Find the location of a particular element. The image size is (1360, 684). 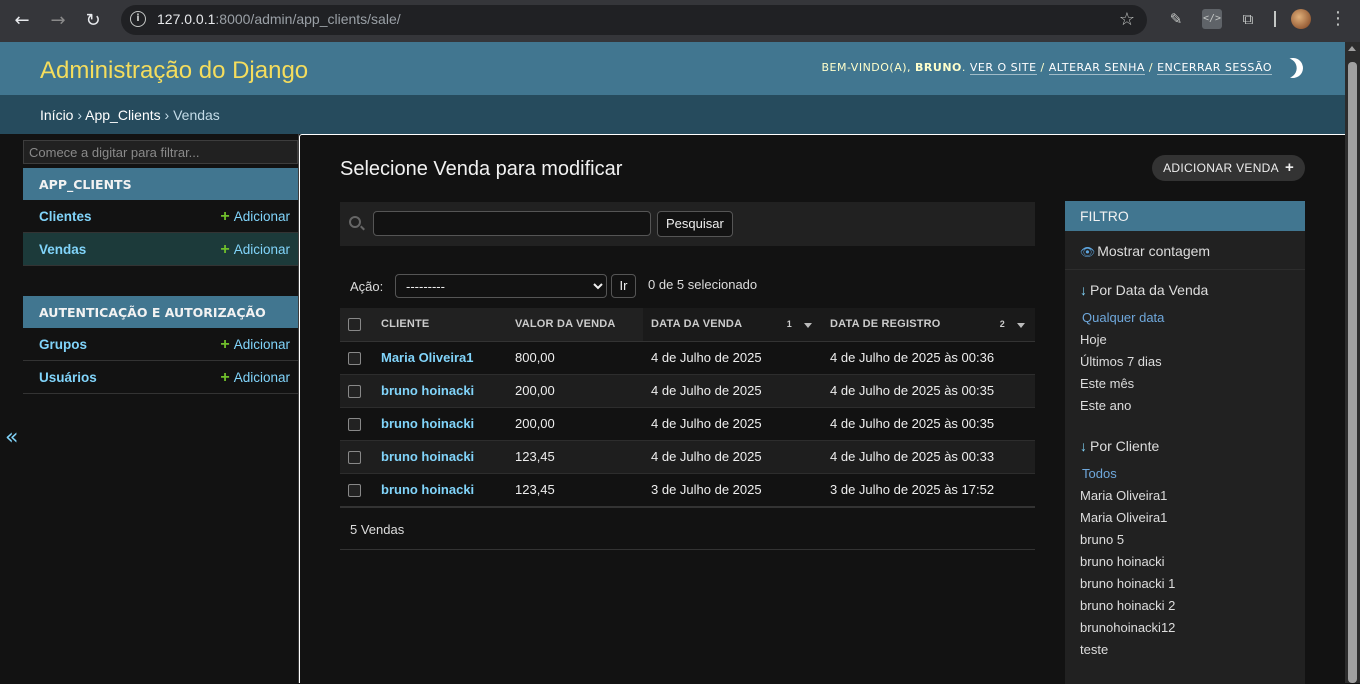

nav-filter-input is located at coordinates (160, 152).